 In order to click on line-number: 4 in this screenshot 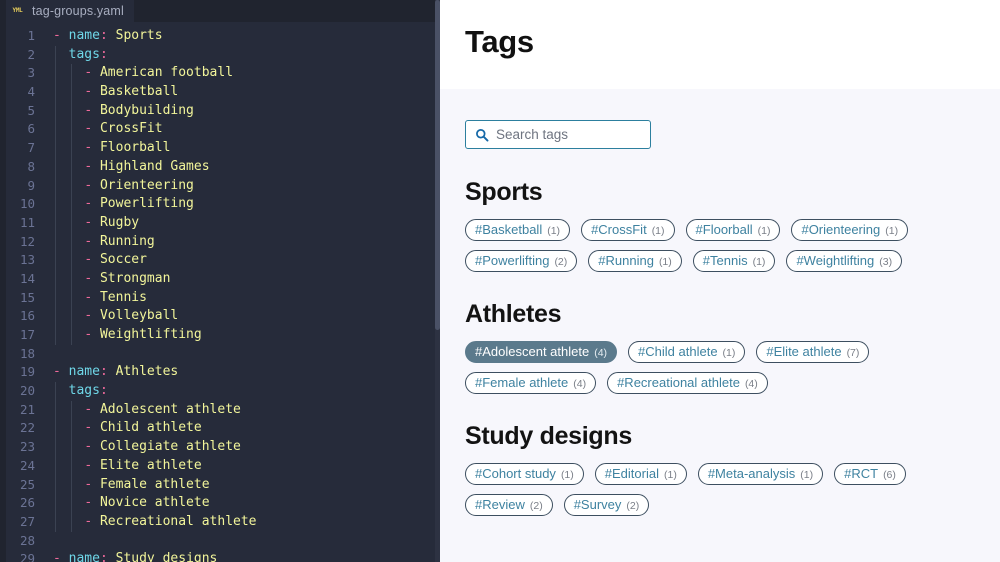, I will do `click(31, 92)`.